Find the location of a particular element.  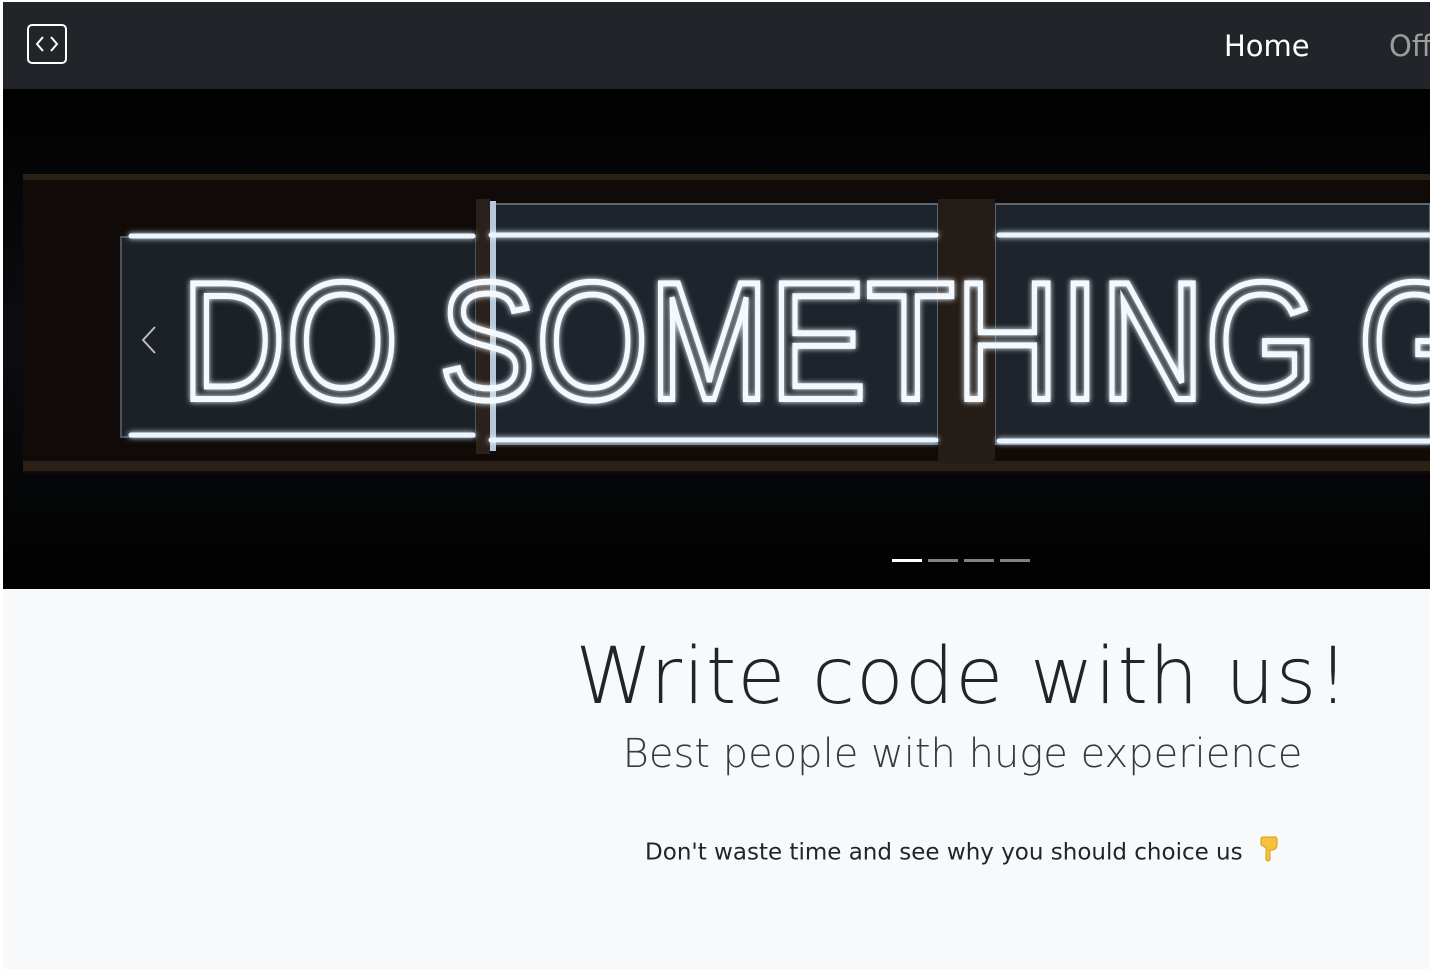

chevron-left-icon is located at coordinates (148, 340).